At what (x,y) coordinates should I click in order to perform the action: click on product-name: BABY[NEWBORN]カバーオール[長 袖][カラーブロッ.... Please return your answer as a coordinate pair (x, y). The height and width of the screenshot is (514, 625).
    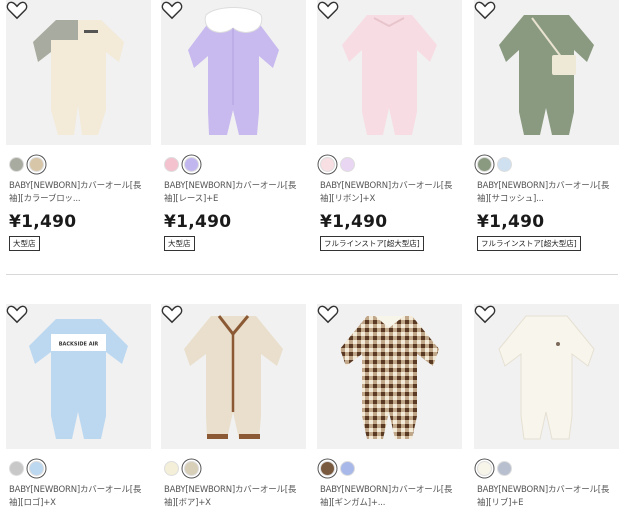
    Looking at the image, I should click on (84, 193).